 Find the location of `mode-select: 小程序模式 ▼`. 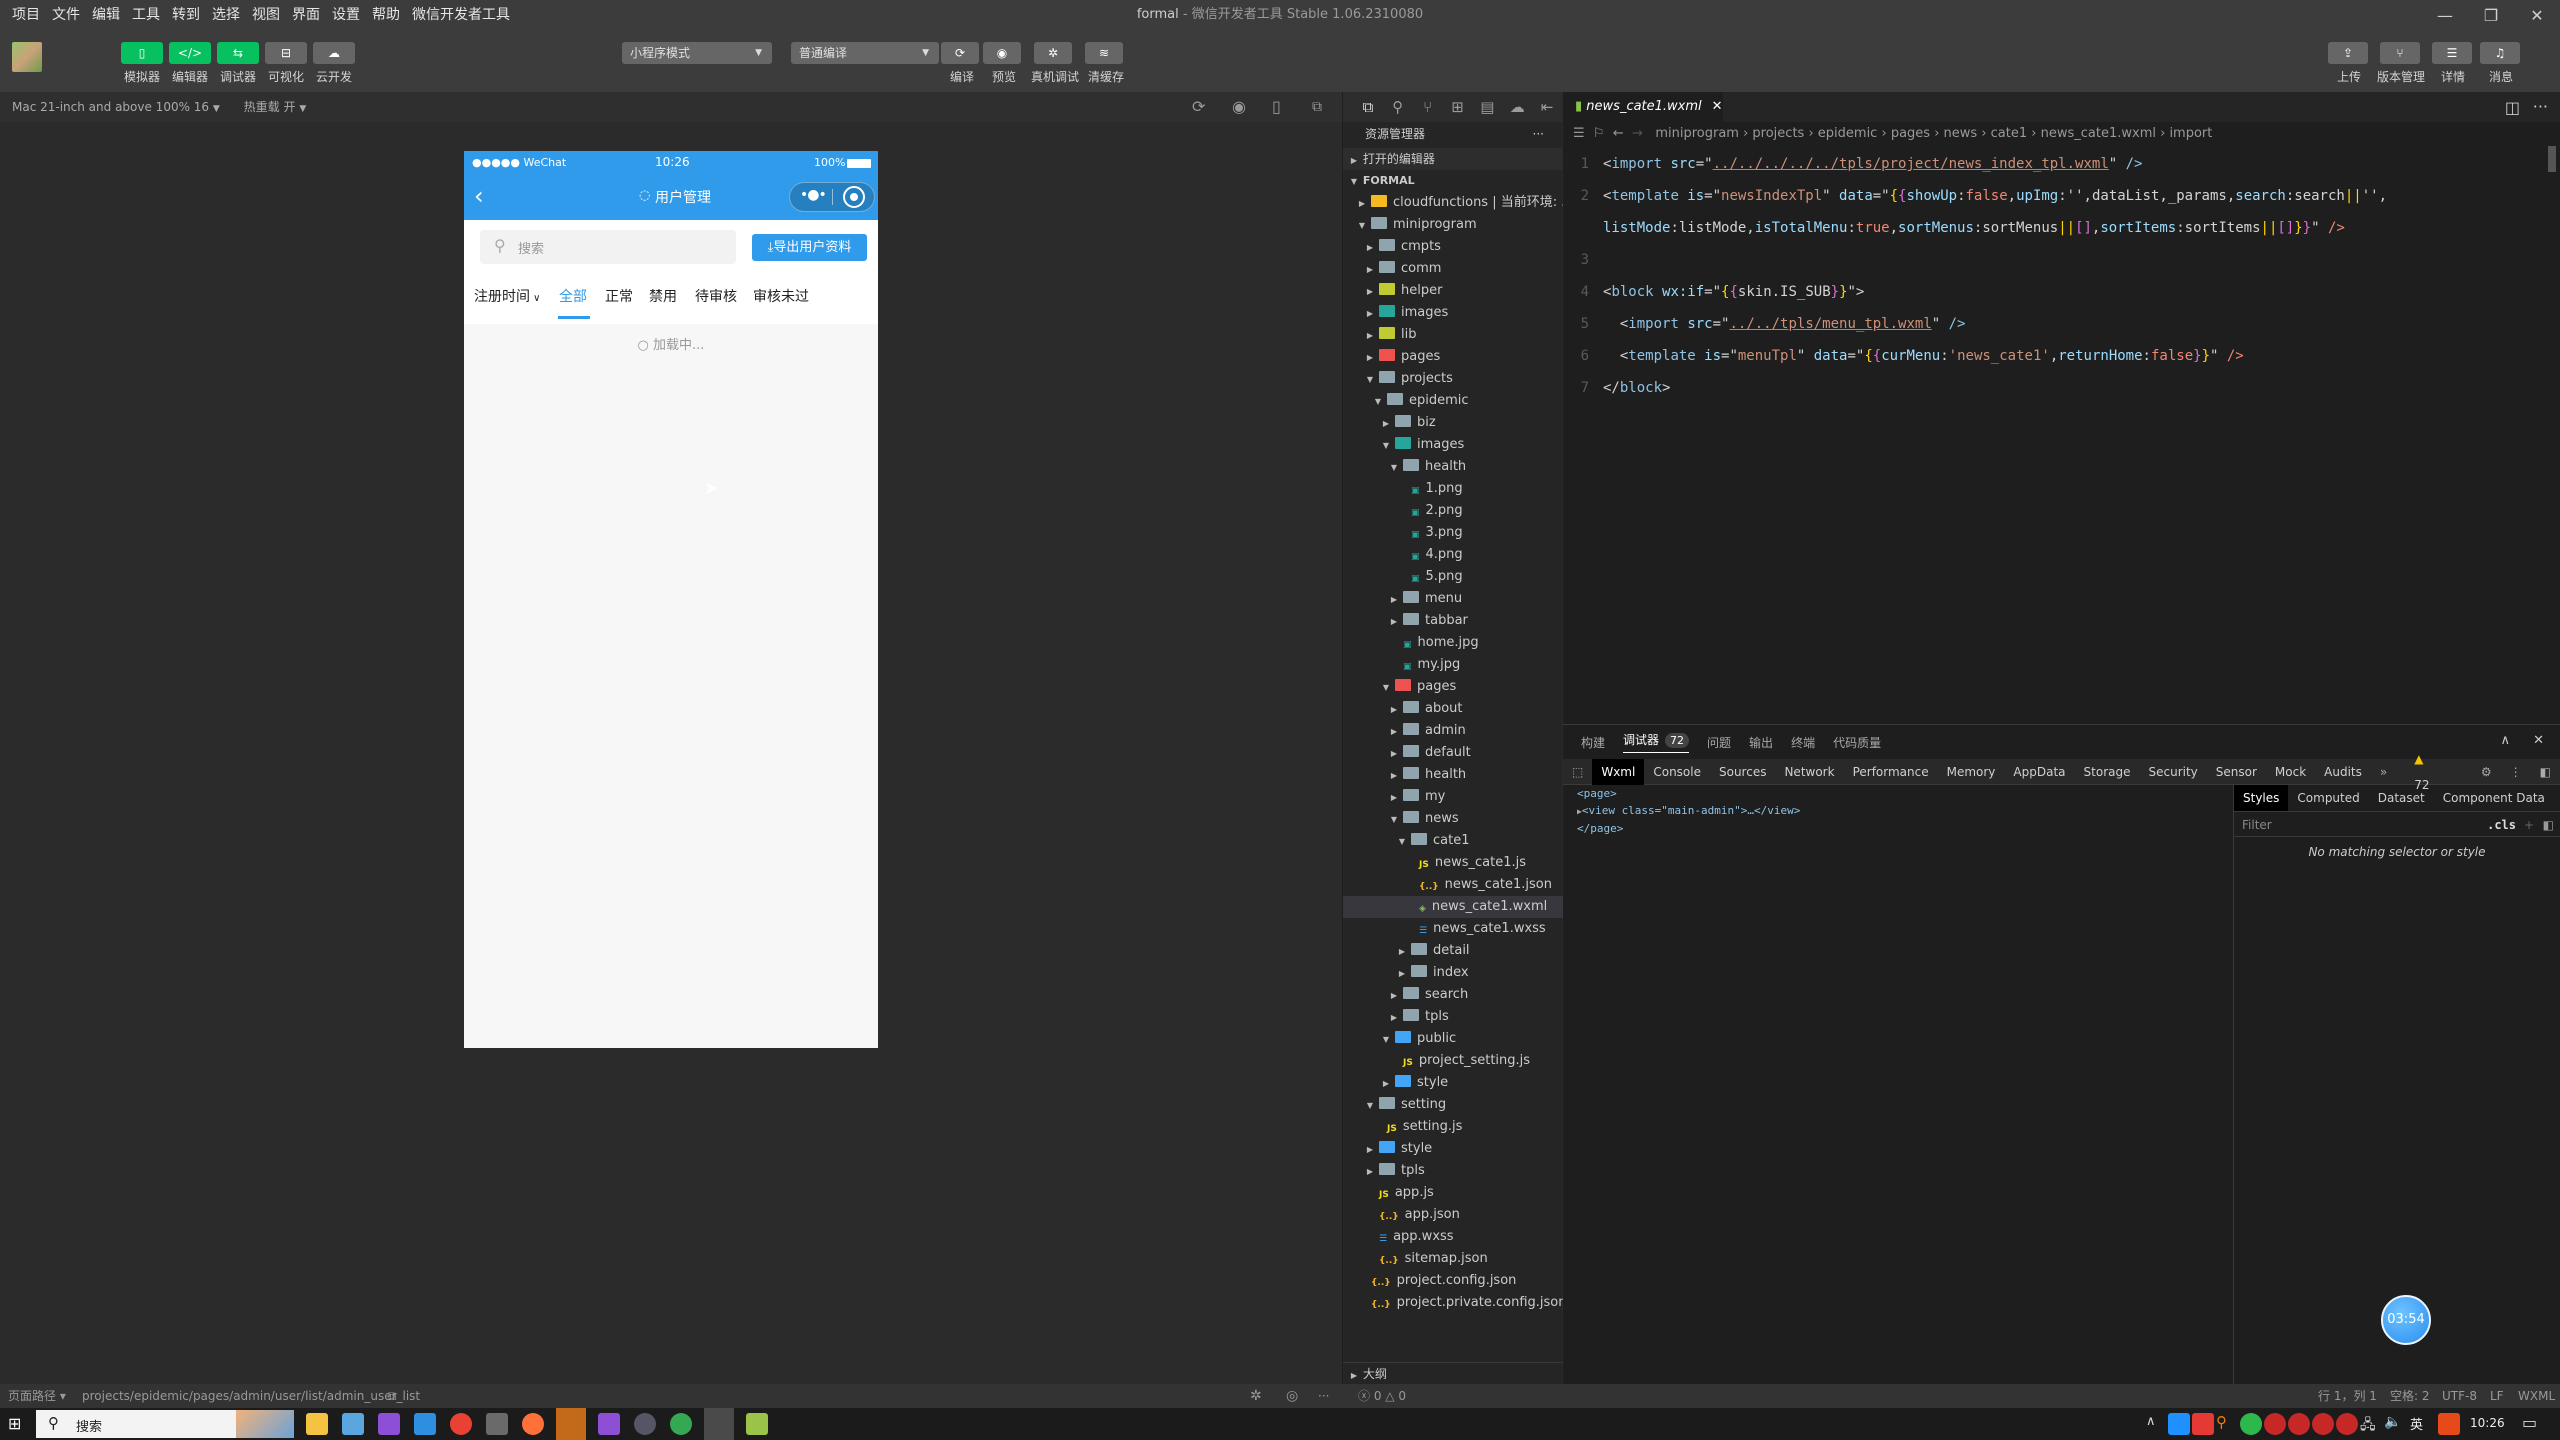

mode-select: 小程序模式 ▼ is located at coordinates (697, 53).